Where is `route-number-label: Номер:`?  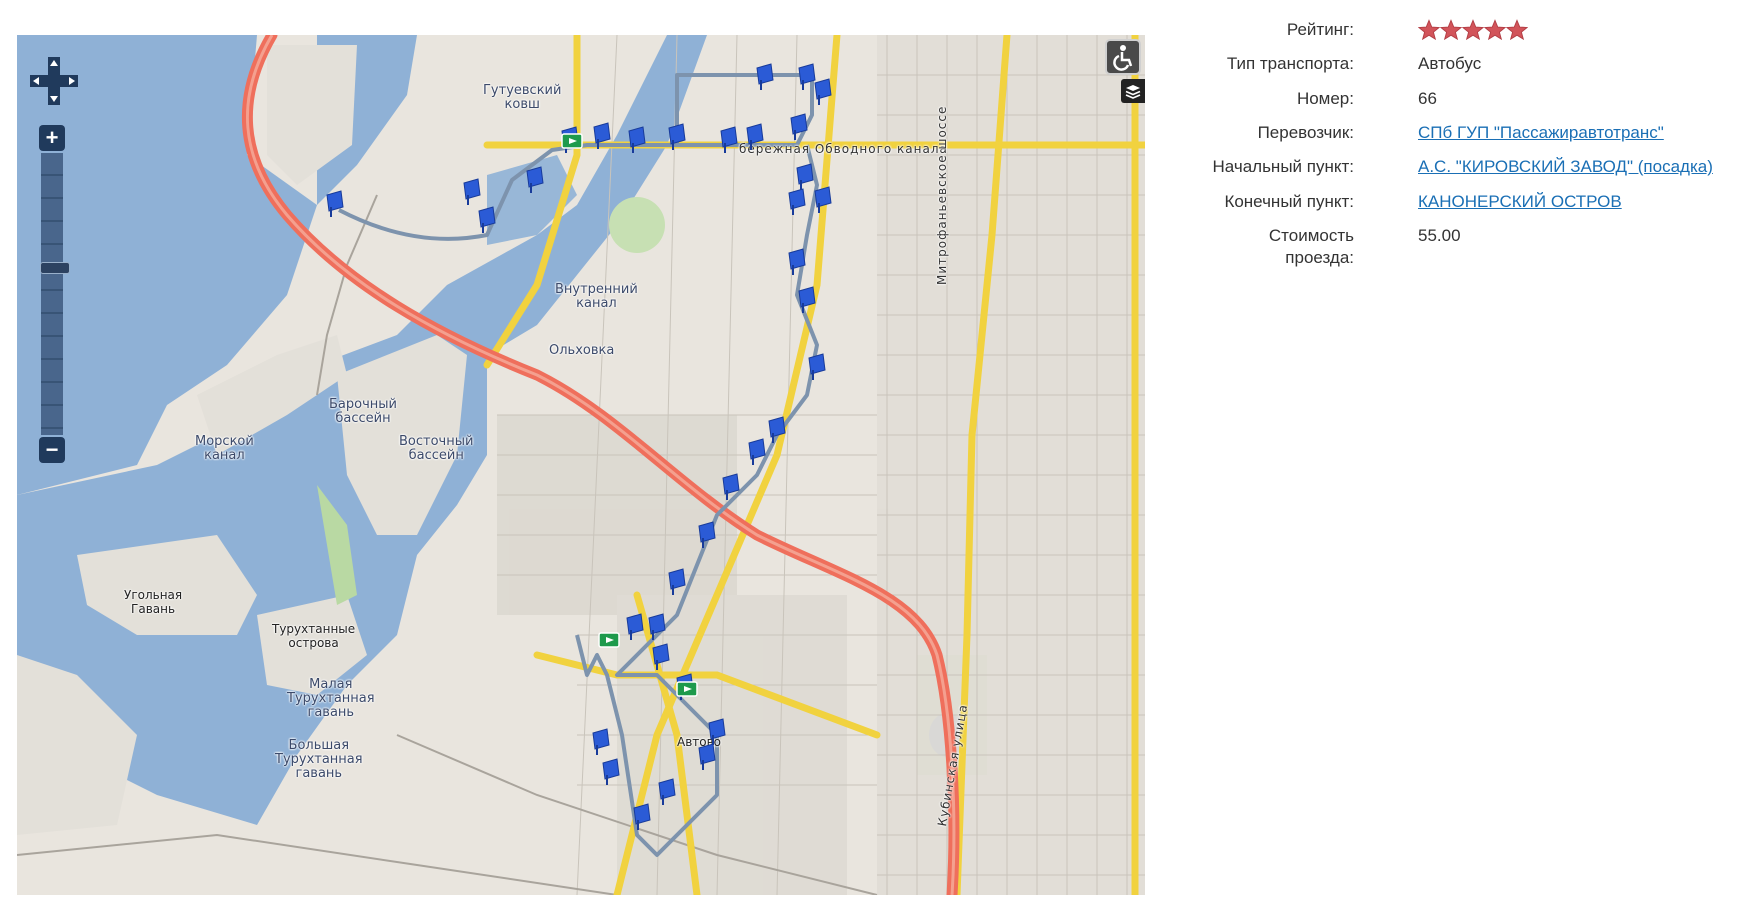 route-number-label: Номер: is located at coordinates (1325, 98).